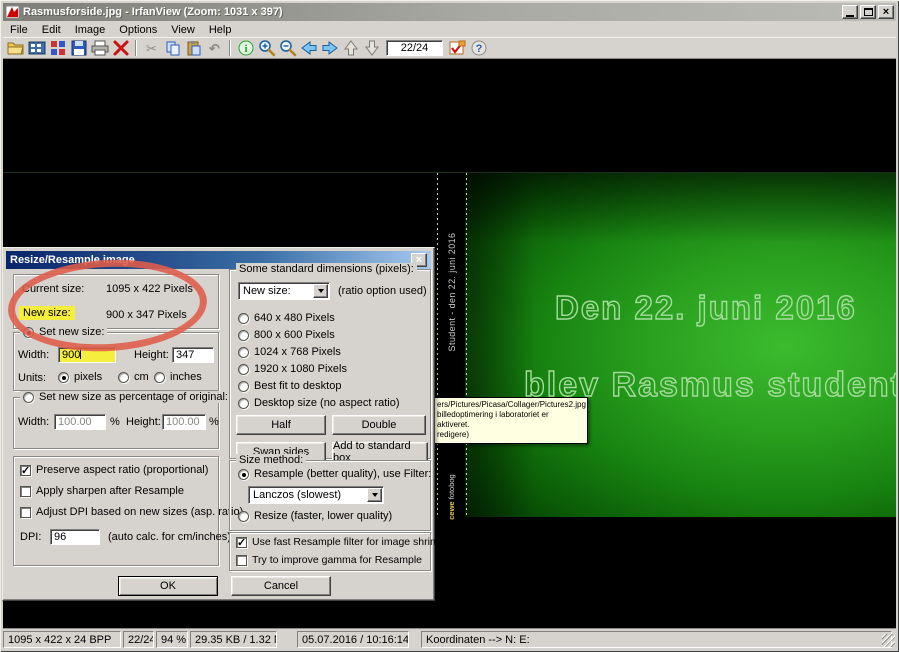 This screenshot has height=652, width=899. I want to click on cewe-logo: cewe fotobog, so click(453, 497).